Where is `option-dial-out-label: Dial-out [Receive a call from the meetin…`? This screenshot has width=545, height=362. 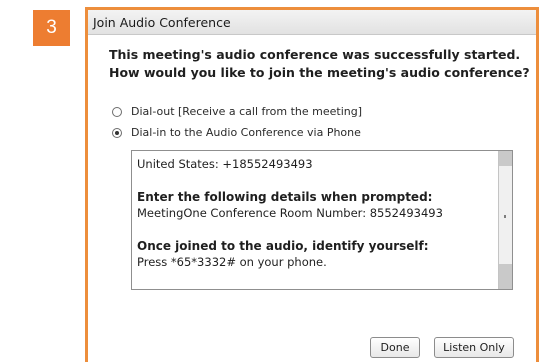 option-dial-out-label: Dial-out [Receive a call from the meetin… is located at coordinates (247, 111).